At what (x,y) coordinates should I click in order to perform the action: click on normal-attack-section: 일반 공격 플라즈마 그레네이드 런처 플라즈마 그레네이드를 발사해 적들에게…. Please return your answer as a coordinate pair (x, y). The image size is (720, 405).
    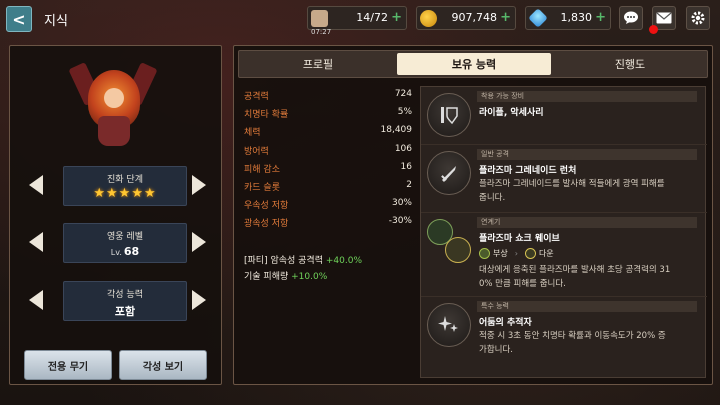
    Looking at the image, I should click on (564, 179).